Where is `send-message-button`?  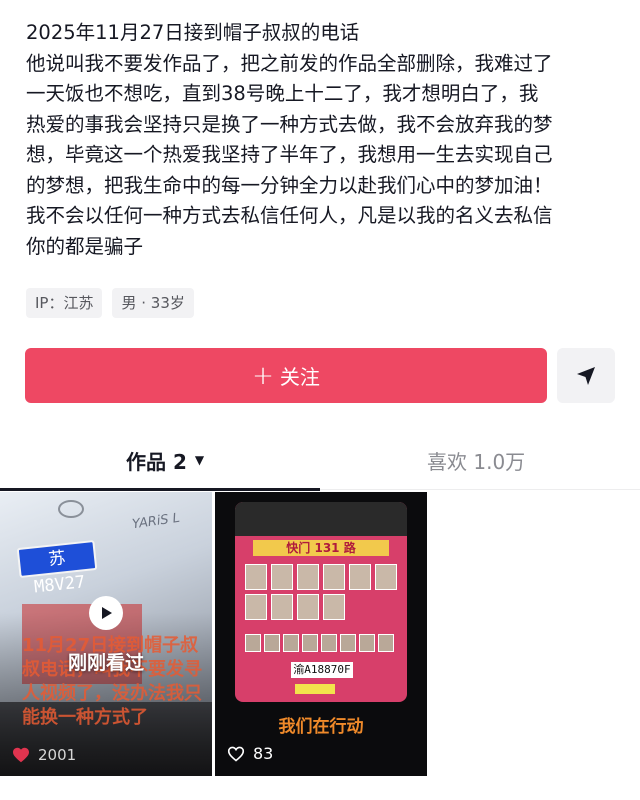
send-message-button is located at coordinates (586, 375).